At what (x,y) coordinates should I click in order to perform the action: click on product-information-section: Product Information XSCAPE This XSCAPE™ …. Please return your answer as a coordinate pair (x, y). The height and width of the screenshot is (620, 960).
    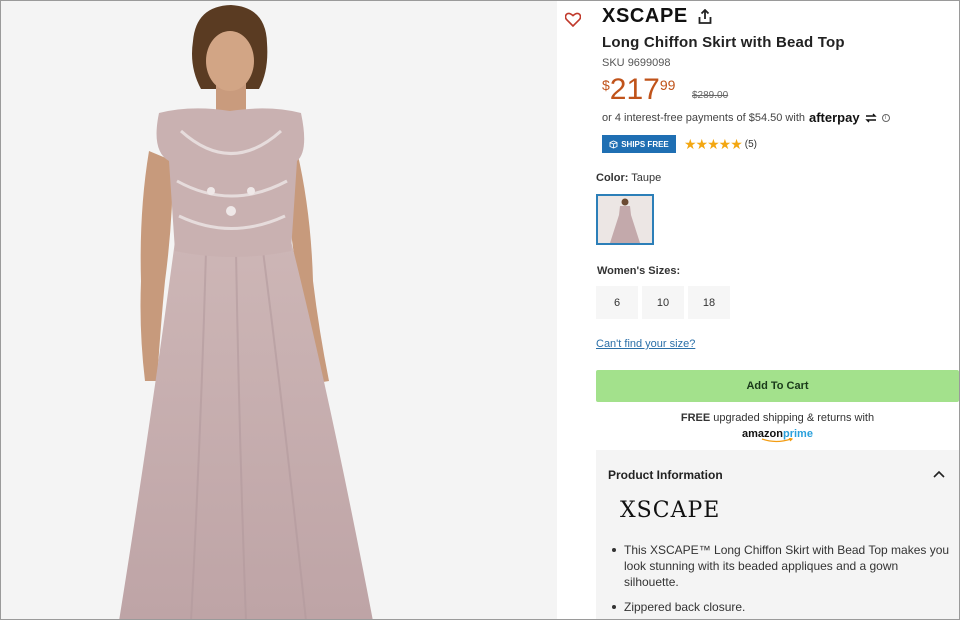
    Looking at the image, I should click on (777, 534).